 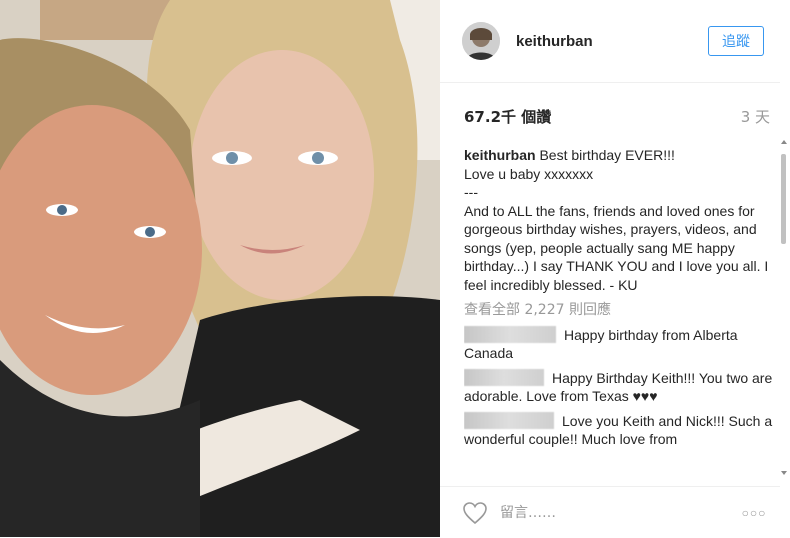 I want to click on avatar, so click(x=481, y=41).